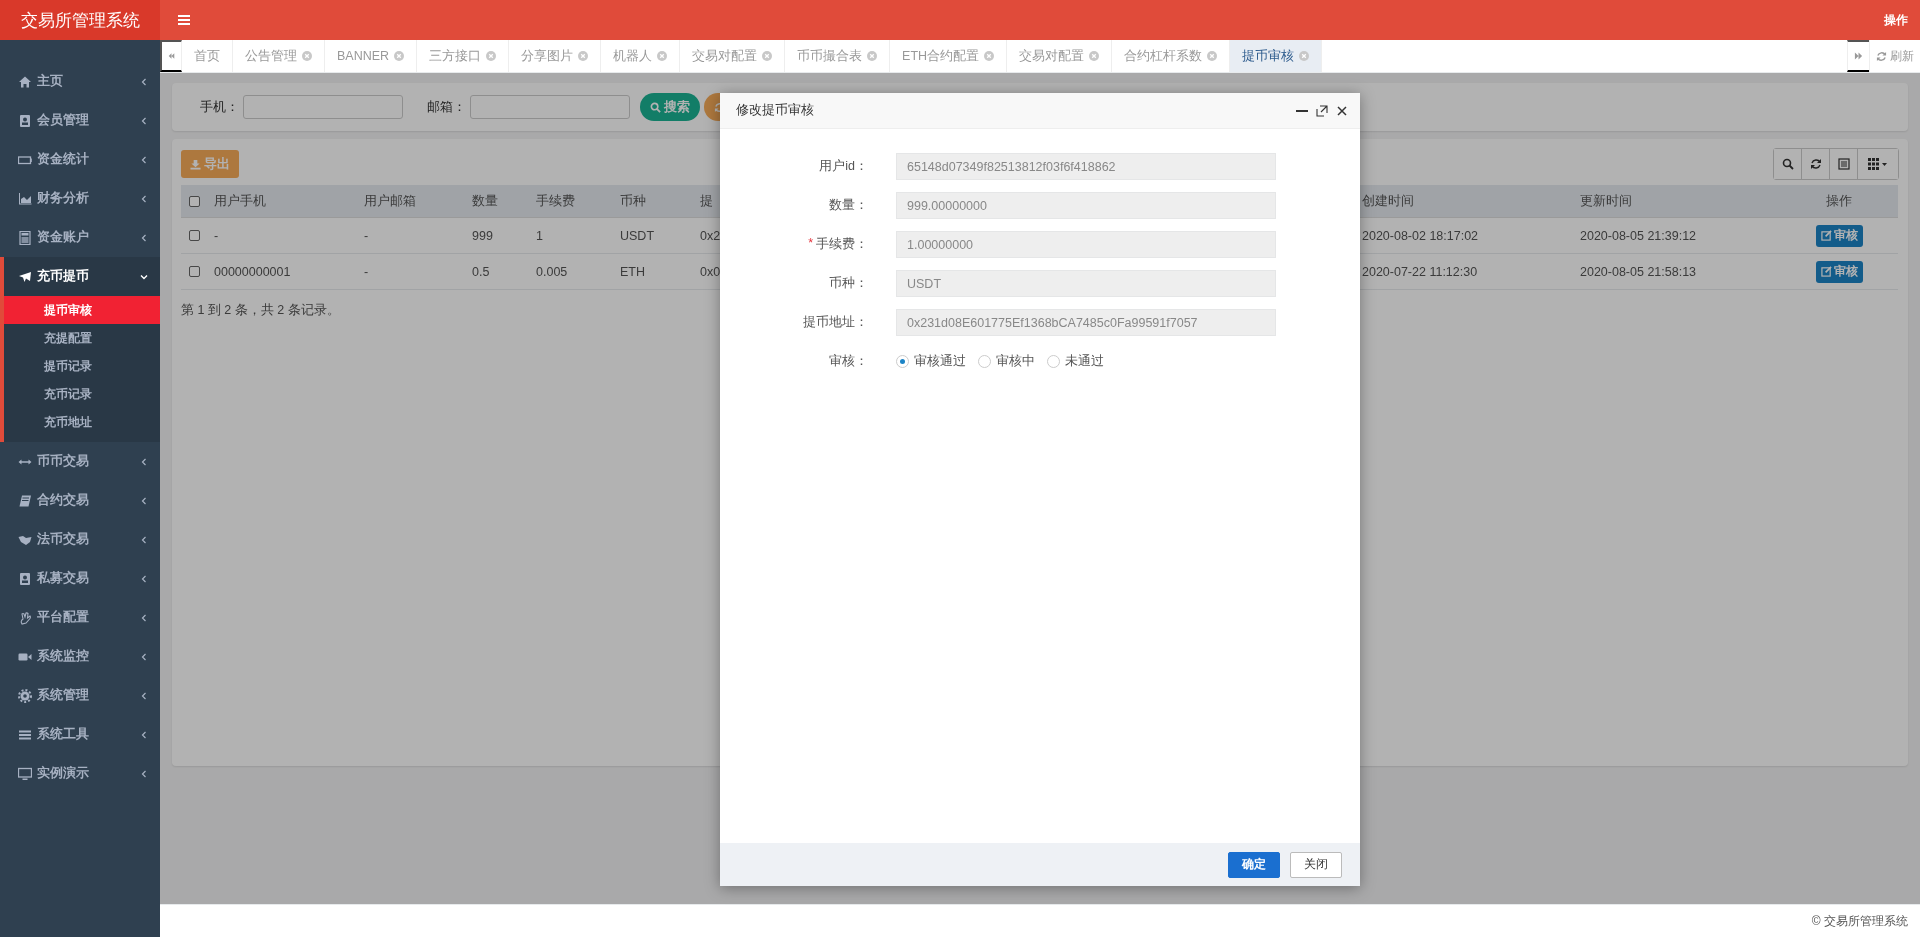  Describe the element at coordinates (80, 734) in the screenshot. I see `sidebar-item: 系统工具` at that location.